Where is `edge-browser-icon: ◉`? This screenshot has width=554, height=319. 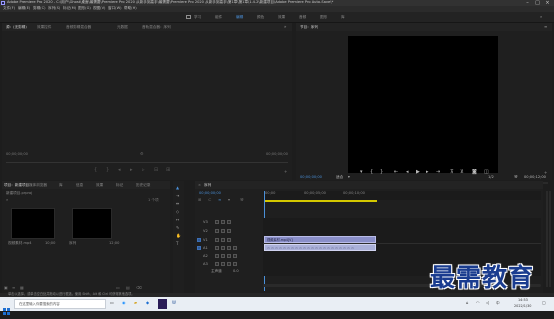 edge-browser-icon: ◉ is located at coordinates (124, 303).